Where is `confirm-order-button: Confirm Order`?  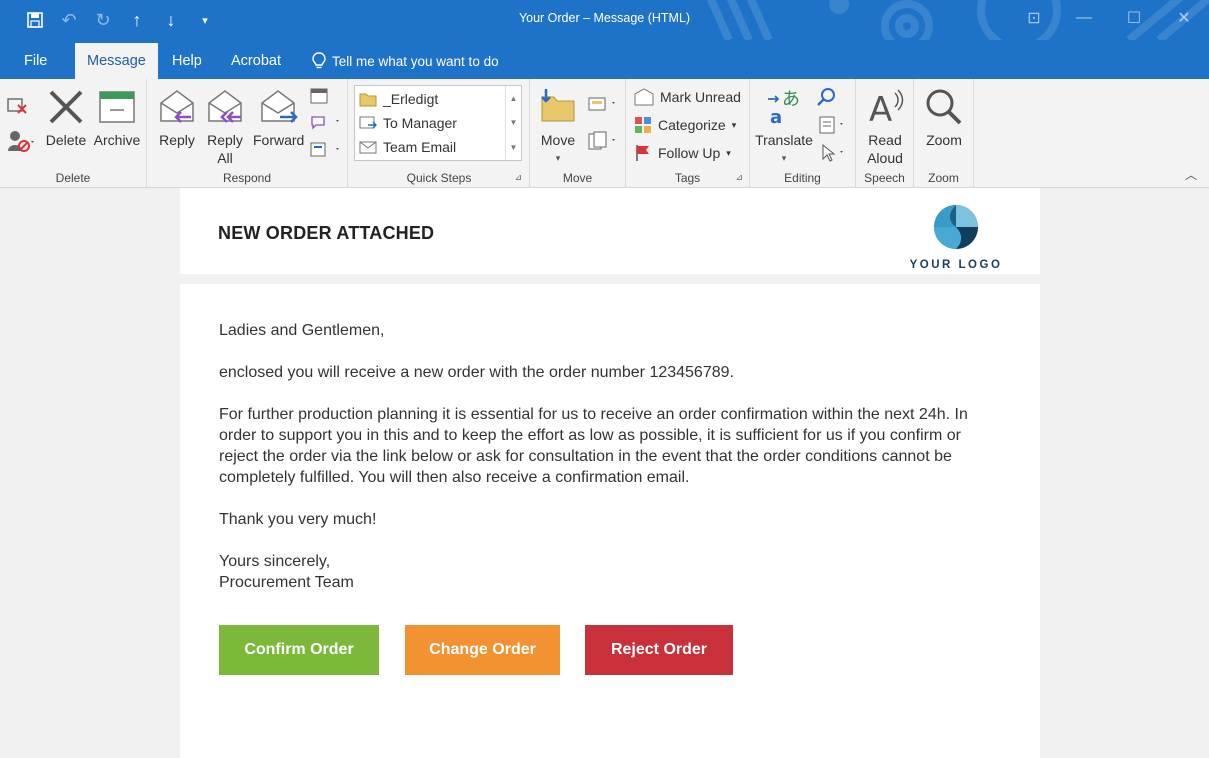
confirm-order-button: Confirm Order is located at coordinates (299, 650).